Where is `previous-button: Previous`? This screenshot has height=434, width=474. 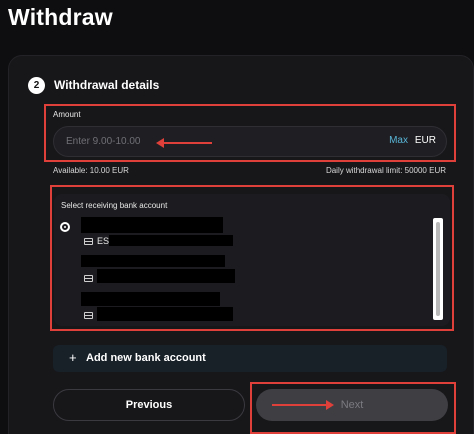 previous-button: Previous is located at coordinates (149, 405).